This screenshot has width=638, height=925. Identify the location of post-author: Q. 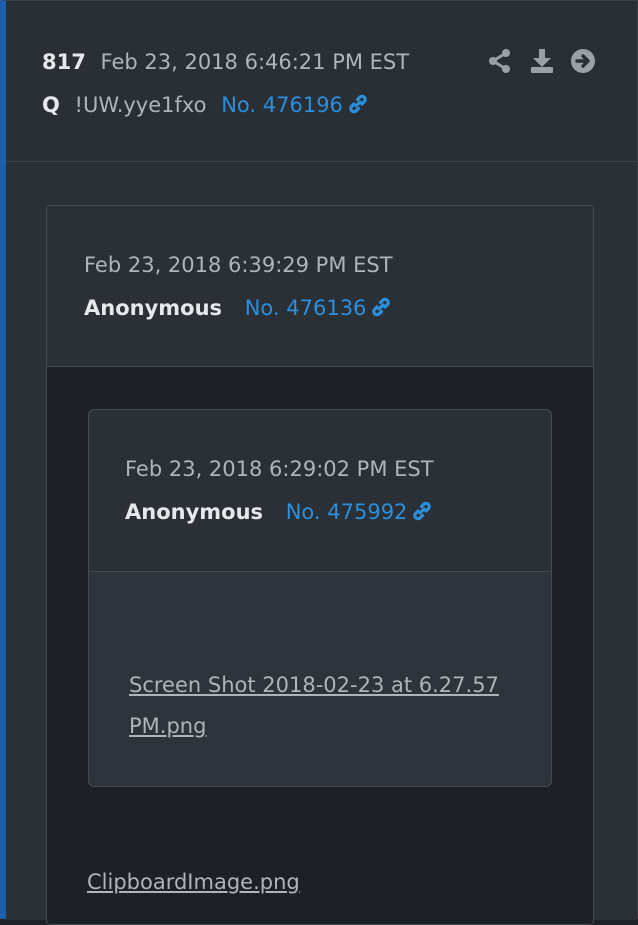
(51, 105).